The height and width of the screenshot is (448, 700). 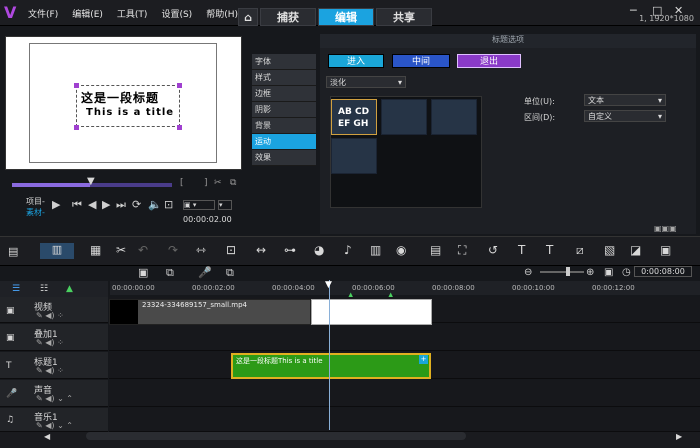 What do you see at coordinates (230, 273) in the screenshot?
I see `auto-music-icon: ⧉` at bounding box center [230, 273].